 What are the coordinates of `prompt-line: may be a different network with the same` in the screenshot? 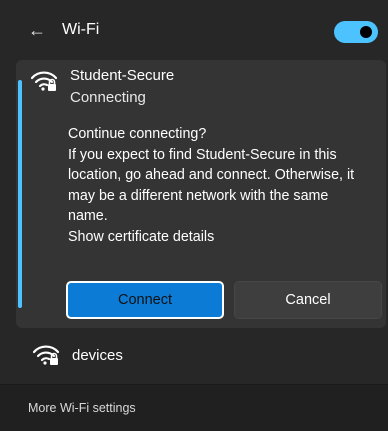 It's located at (198, 195).